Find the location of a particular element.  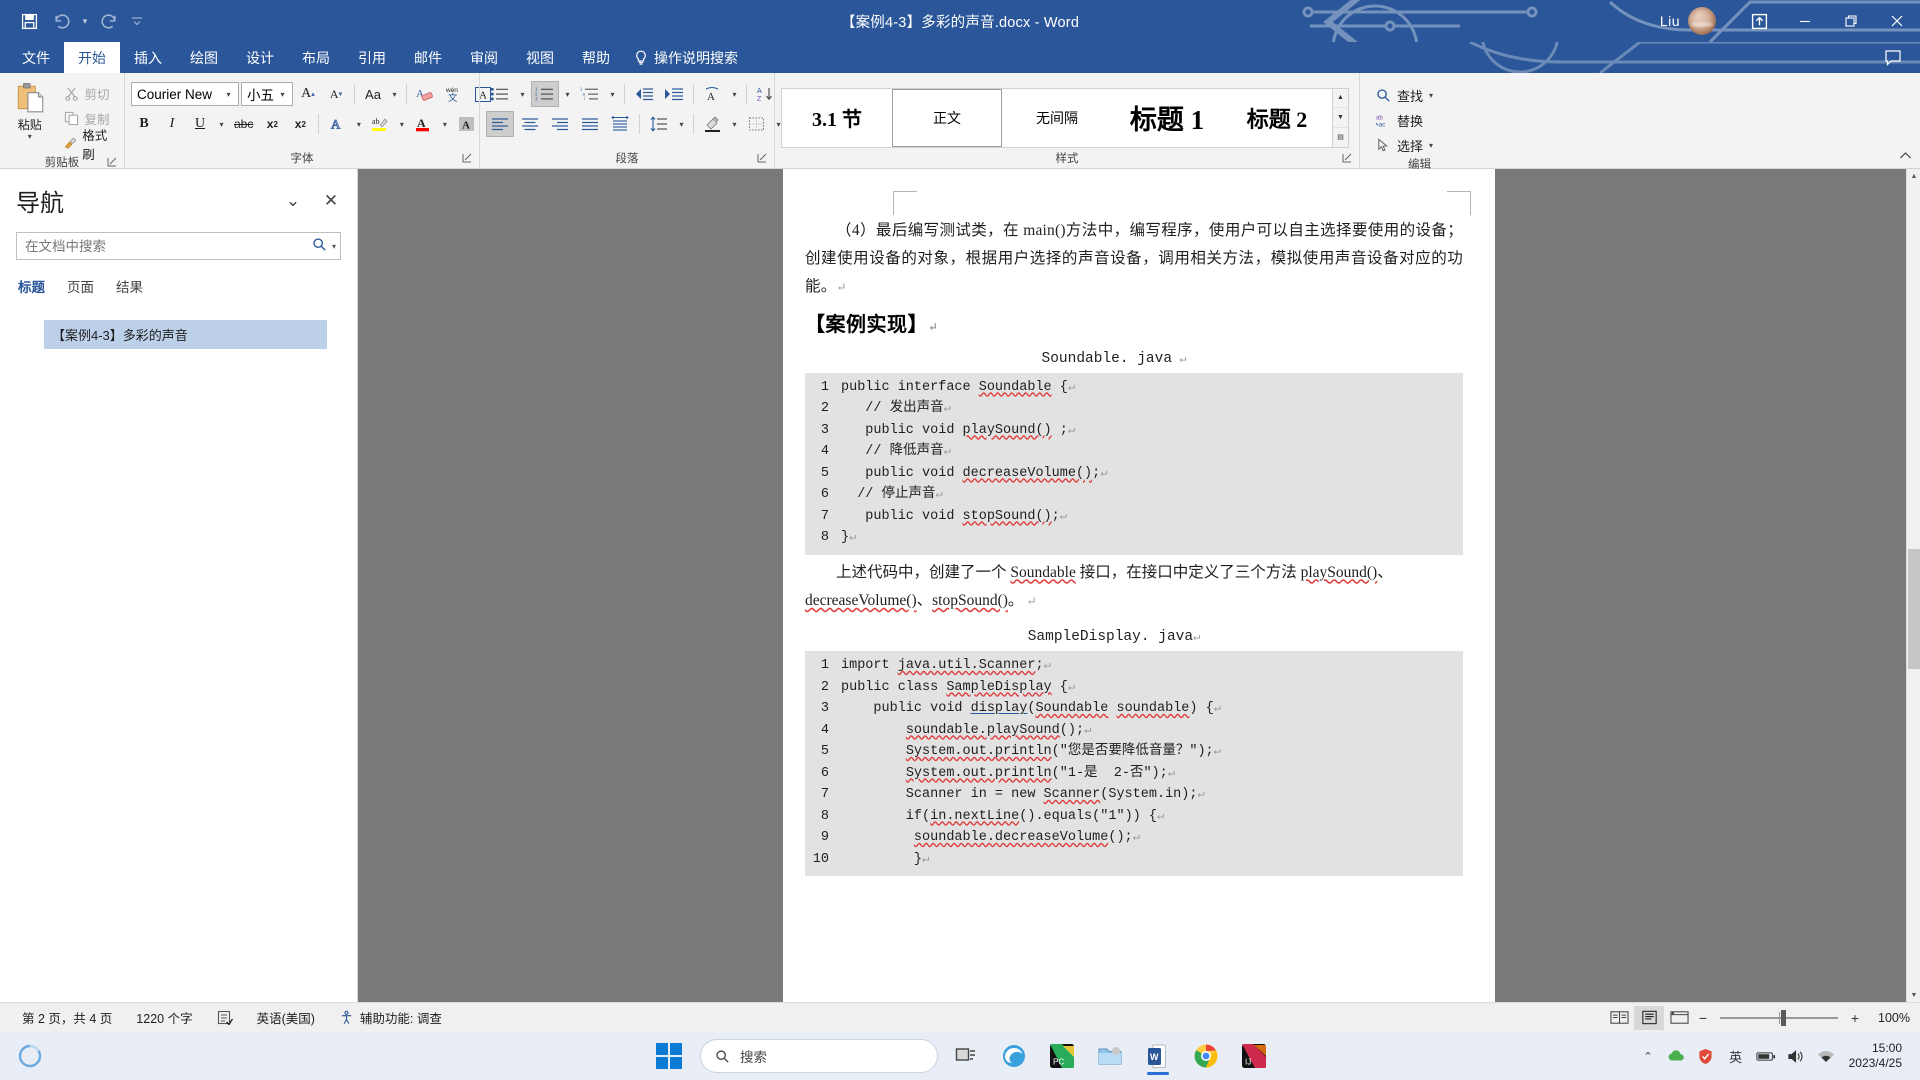

paragraph-row-1: ▾ 123 ▾ 1ai ▾ A ▾ A Z is located at coordinates (646, 94).